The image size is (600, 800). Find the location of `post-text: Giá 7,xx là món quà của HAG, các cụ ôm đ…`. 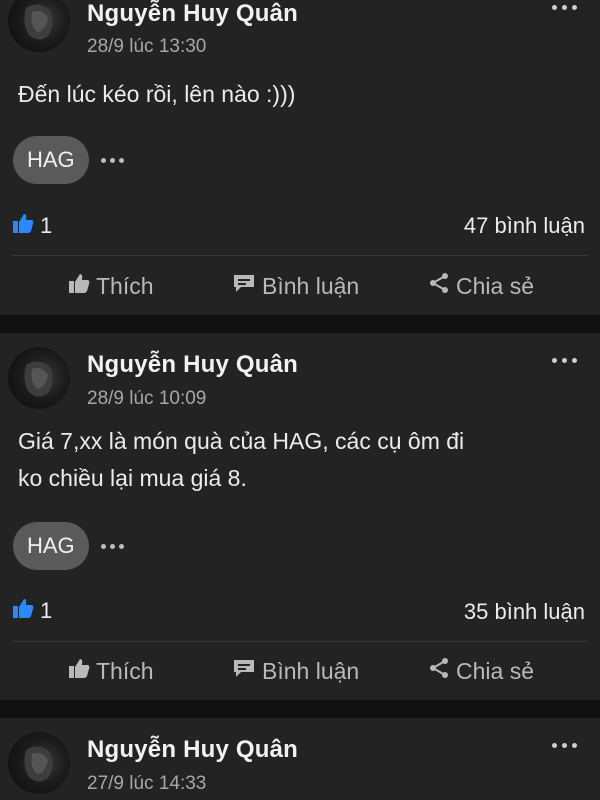

post-text: Giá 7,xx là món quà của HAG, các cụ ôm đ… is located at coordinates (300, 460).